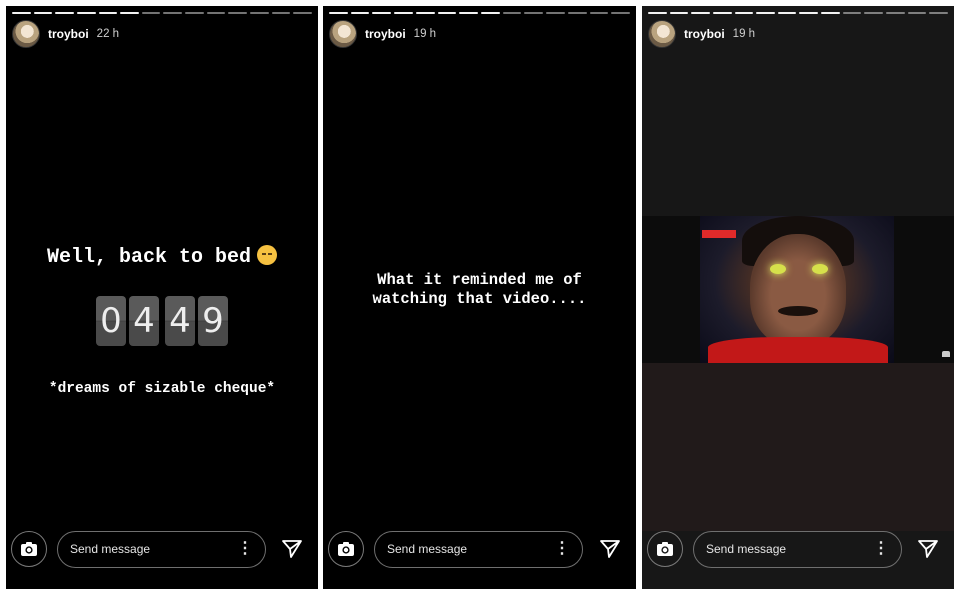 The image size is (960, 594). Describe the element at coordinates (798, 447) in the screenshot. I see `video-backdrop` at that location.